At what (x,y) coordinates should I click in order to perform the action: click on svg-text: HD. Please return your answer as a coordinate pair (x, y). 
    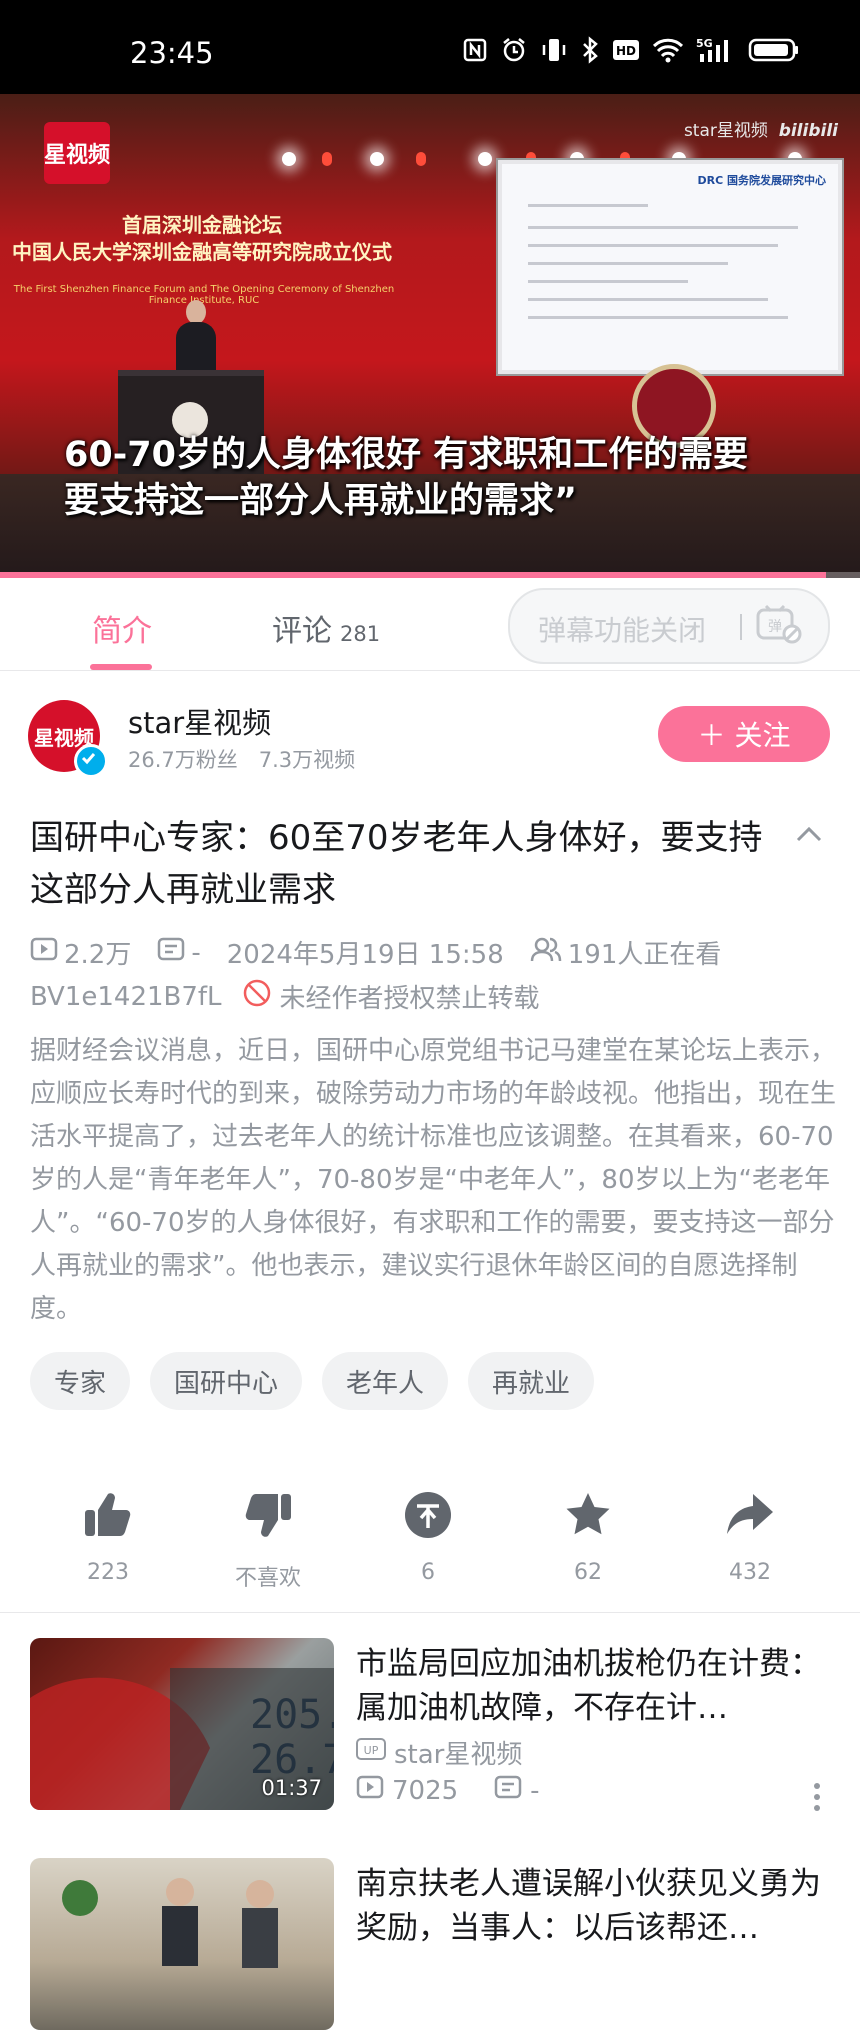
    Looking at the image, I should click on (626, 51).